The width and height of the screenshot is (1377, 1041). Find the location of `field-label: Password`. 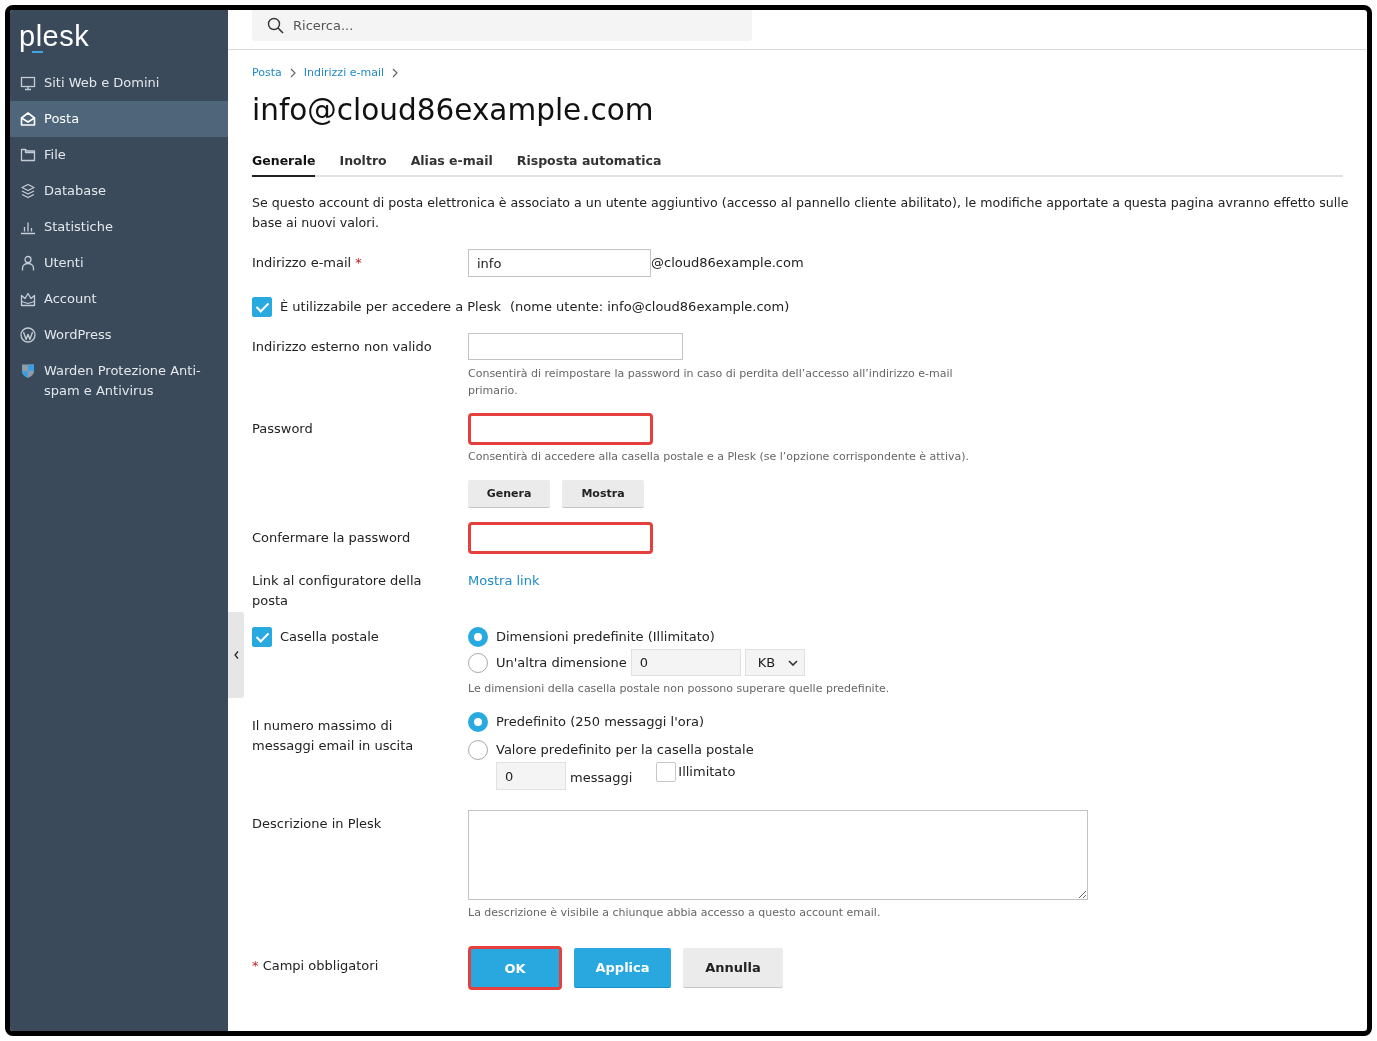

field-label: Password is located at coordinates (283, 429).